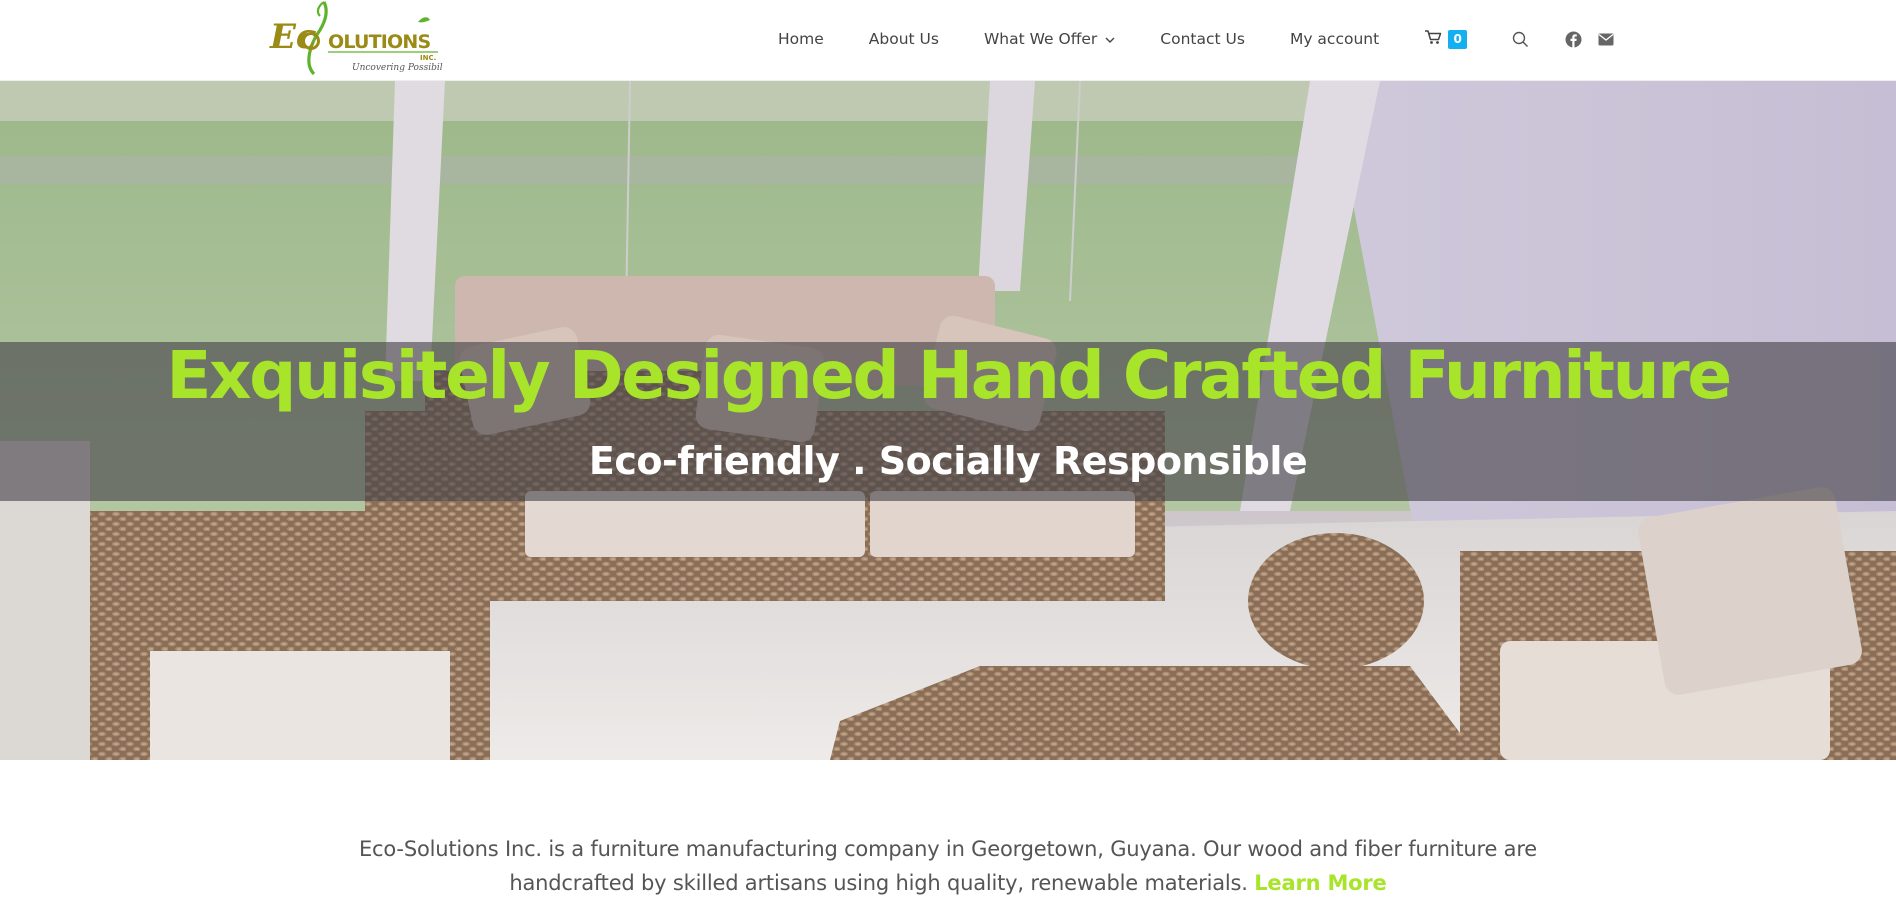 The width and height of the screenshot is (1896, 915). I want to click on nav-item-about-us: About Us, so click(904, 39).